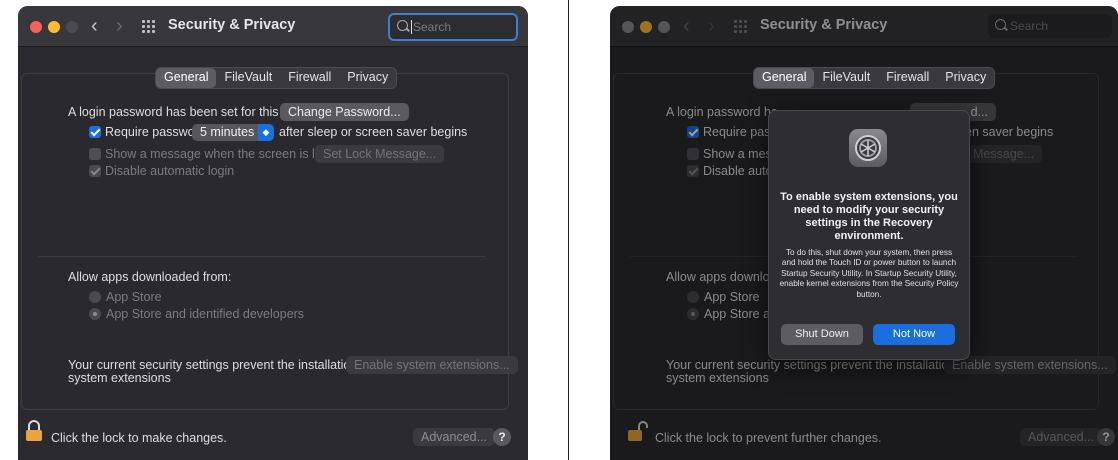 The width and height of the screenshot is (1118, 460). Describe the element at coordinates (150, 277) in the screenshot. I see `allow-apps-label: Allow apps downloaded from:` at that location.